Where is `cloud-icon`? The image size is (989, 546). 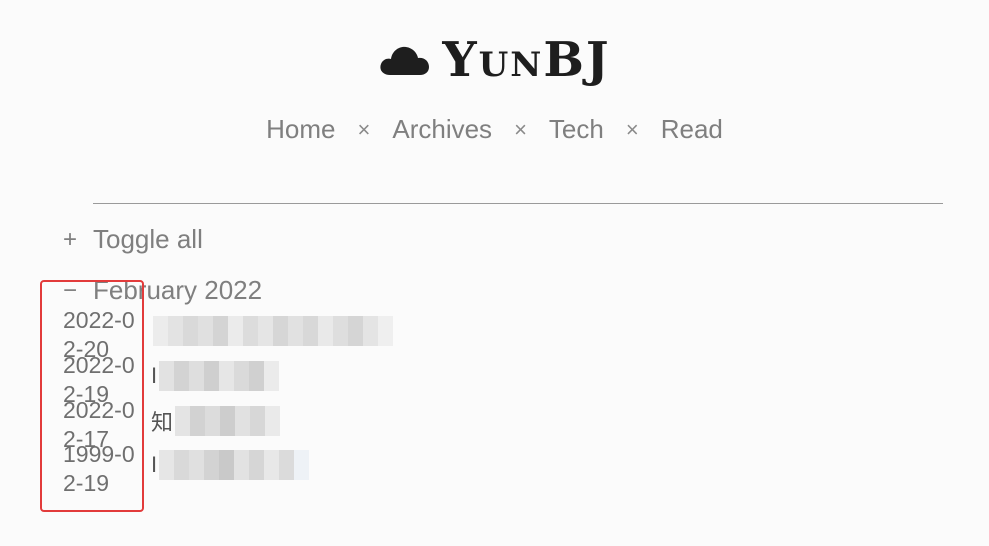
cloud-icon is located at coordinates (405, 60).